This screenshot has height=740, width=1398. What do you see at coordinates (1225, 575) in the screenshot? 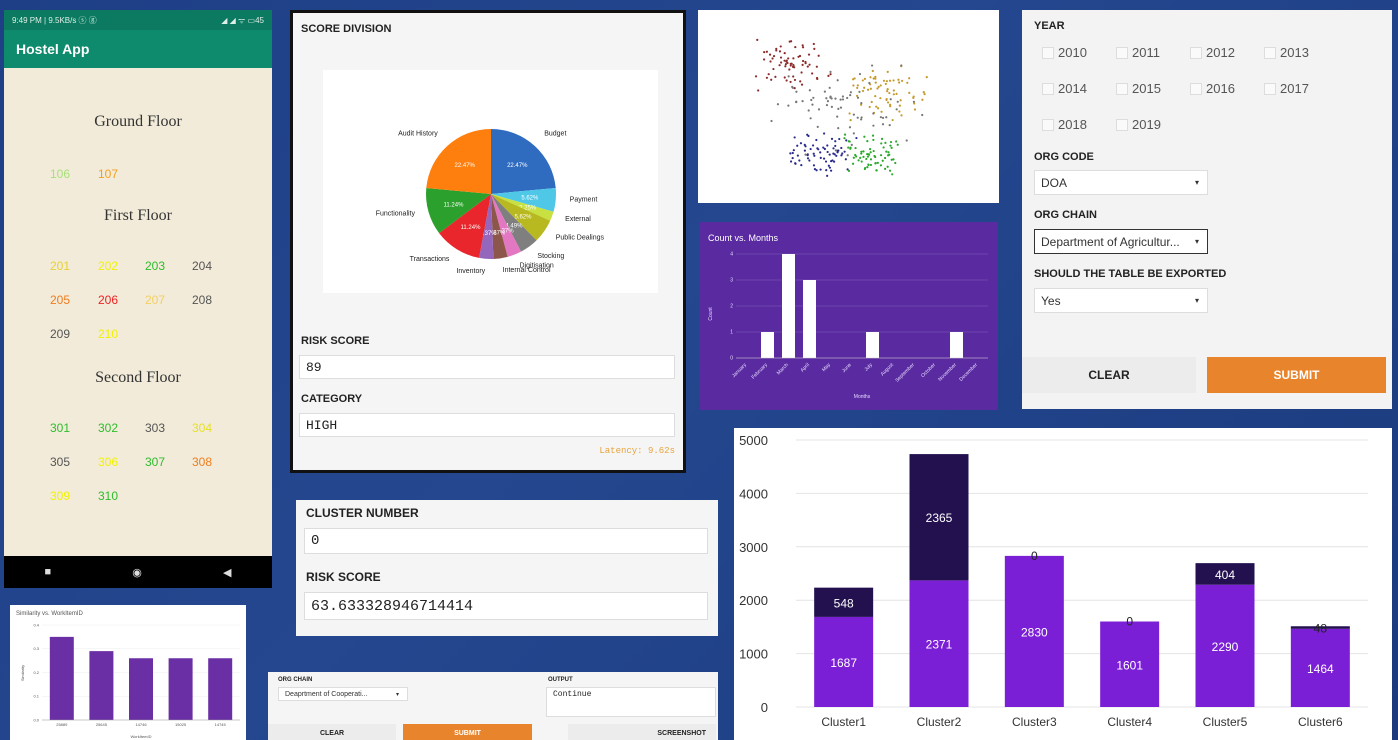
I see `bar-value-label: 404` at bounding box center [1225, 575].